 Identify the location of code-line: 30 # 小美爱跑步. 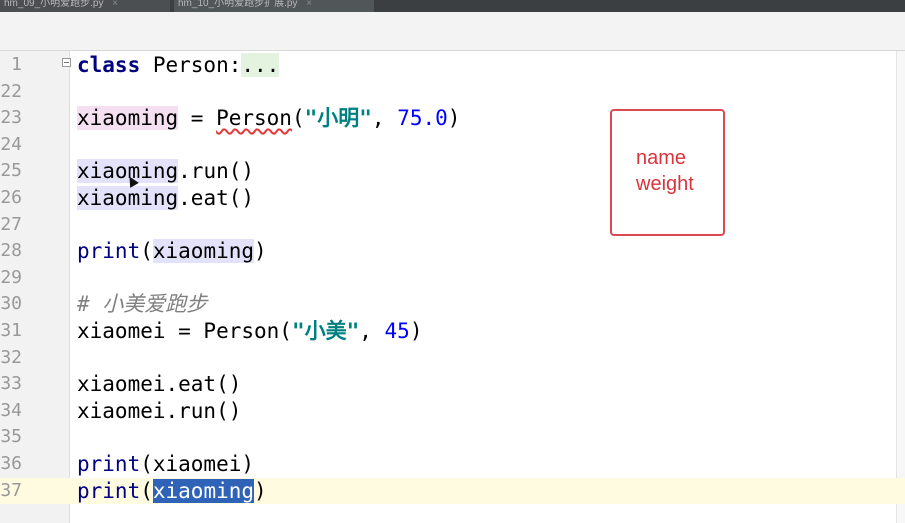
(452, 304).